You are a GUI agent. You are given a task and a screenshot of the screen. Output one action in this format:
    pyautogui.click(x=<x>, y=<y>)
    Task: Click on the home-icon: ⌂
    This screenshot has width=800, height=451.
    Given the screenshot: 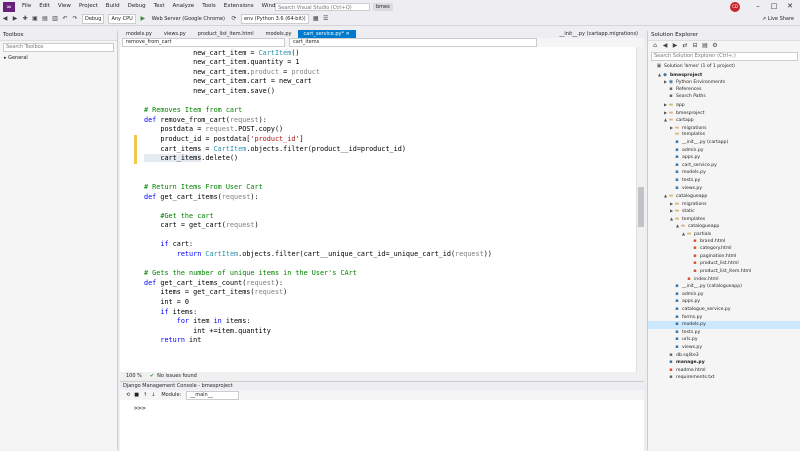 What is the action you would take?
    pyautogui.click(x=655, y=46)
    